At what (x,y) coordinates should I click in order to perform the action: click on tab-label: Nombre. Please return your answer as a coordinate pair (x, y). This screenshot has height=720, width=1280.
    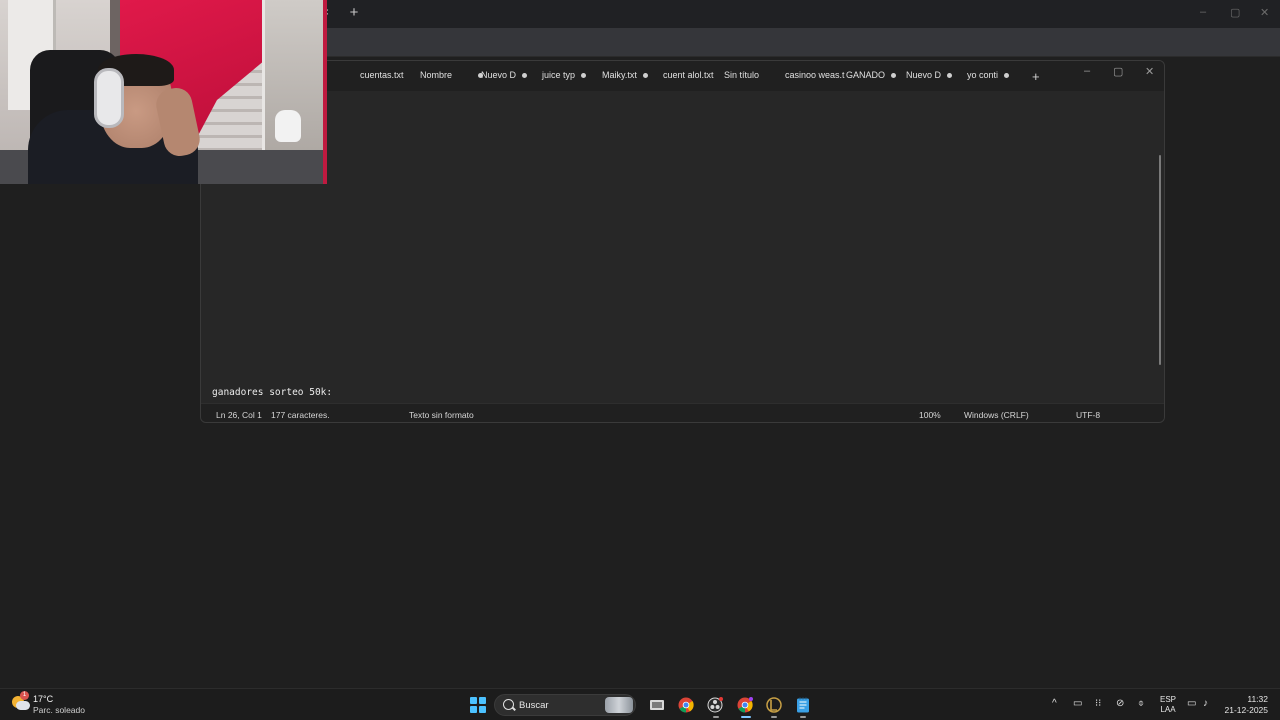
    Looking at the image, I should click on (436, 75).